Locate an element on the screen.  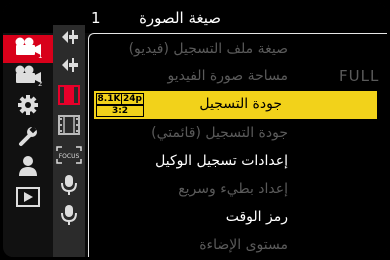
tab-page-number: 1 is located at coordinates (96, 18).